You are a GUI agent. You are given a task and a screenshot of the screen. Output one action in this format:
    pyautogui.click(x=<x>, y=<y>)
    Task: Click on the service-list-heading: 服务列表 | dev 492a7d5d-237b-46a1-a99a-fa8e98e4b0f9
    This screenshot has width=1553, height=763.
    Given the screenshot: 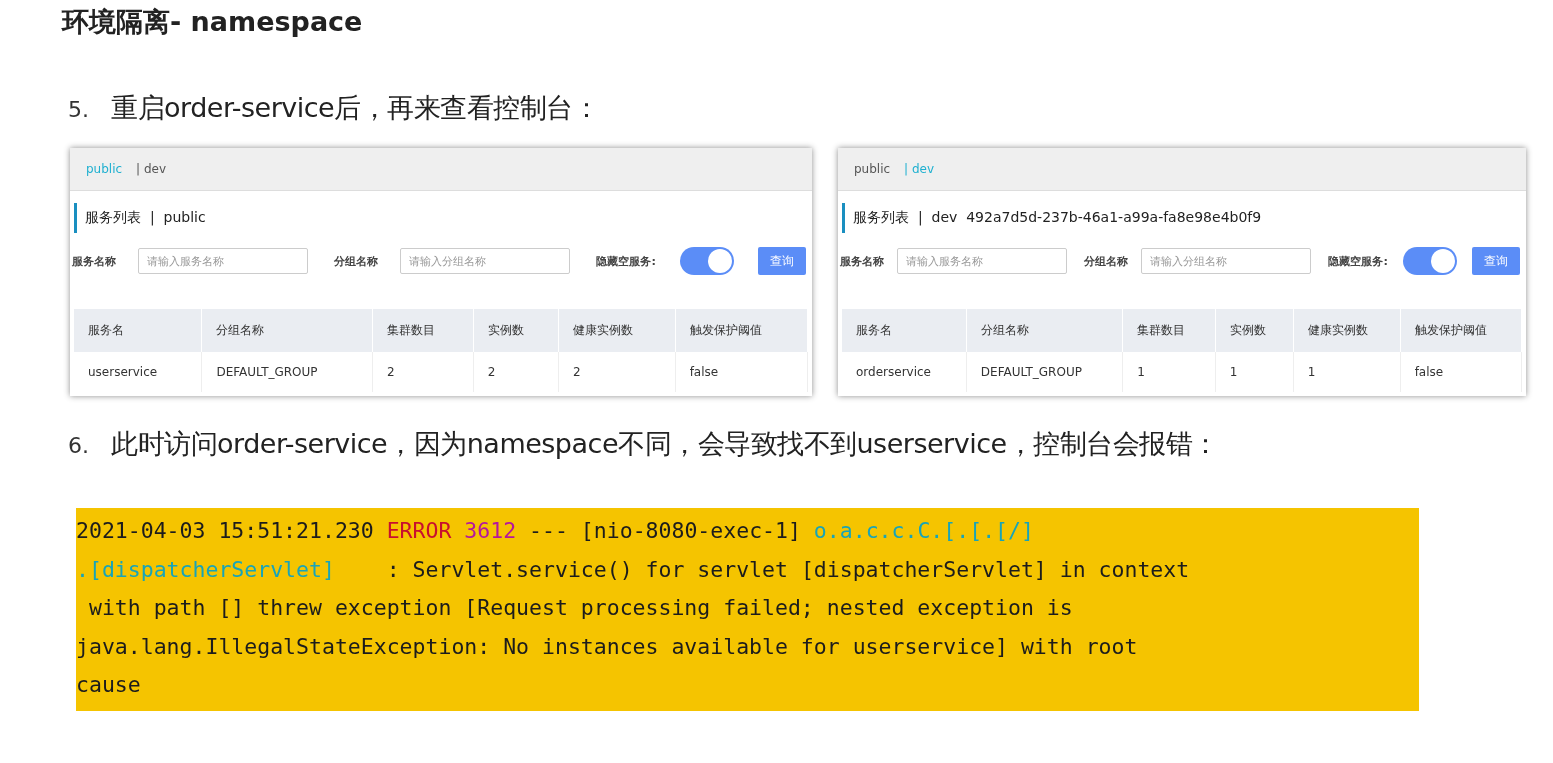 What is the action you would take?
    pyautogui.click(x=1184, y=218)
    